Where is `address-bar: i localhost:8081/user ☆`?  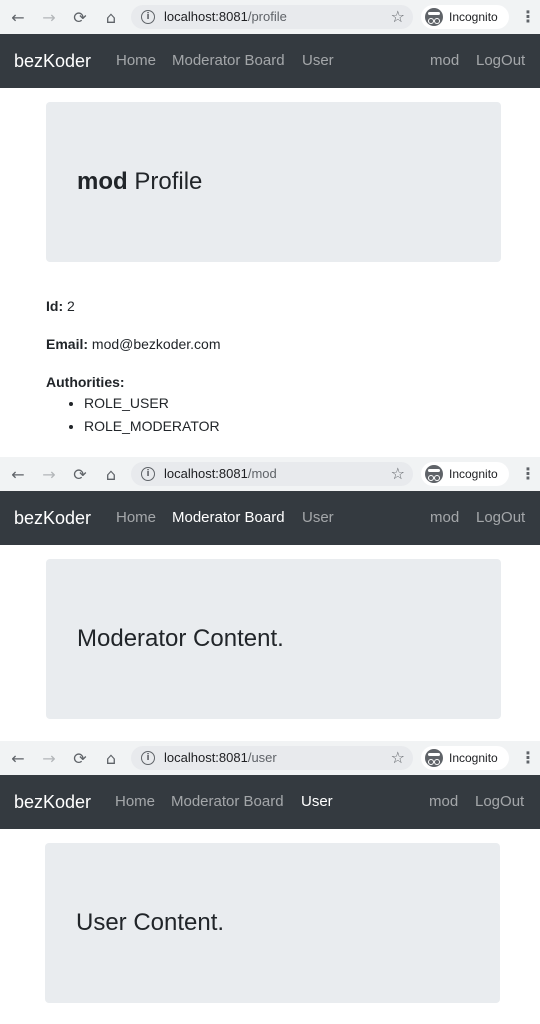 address-bar: i localhost:8081/user ☆ is located at coordinates (272, 758).